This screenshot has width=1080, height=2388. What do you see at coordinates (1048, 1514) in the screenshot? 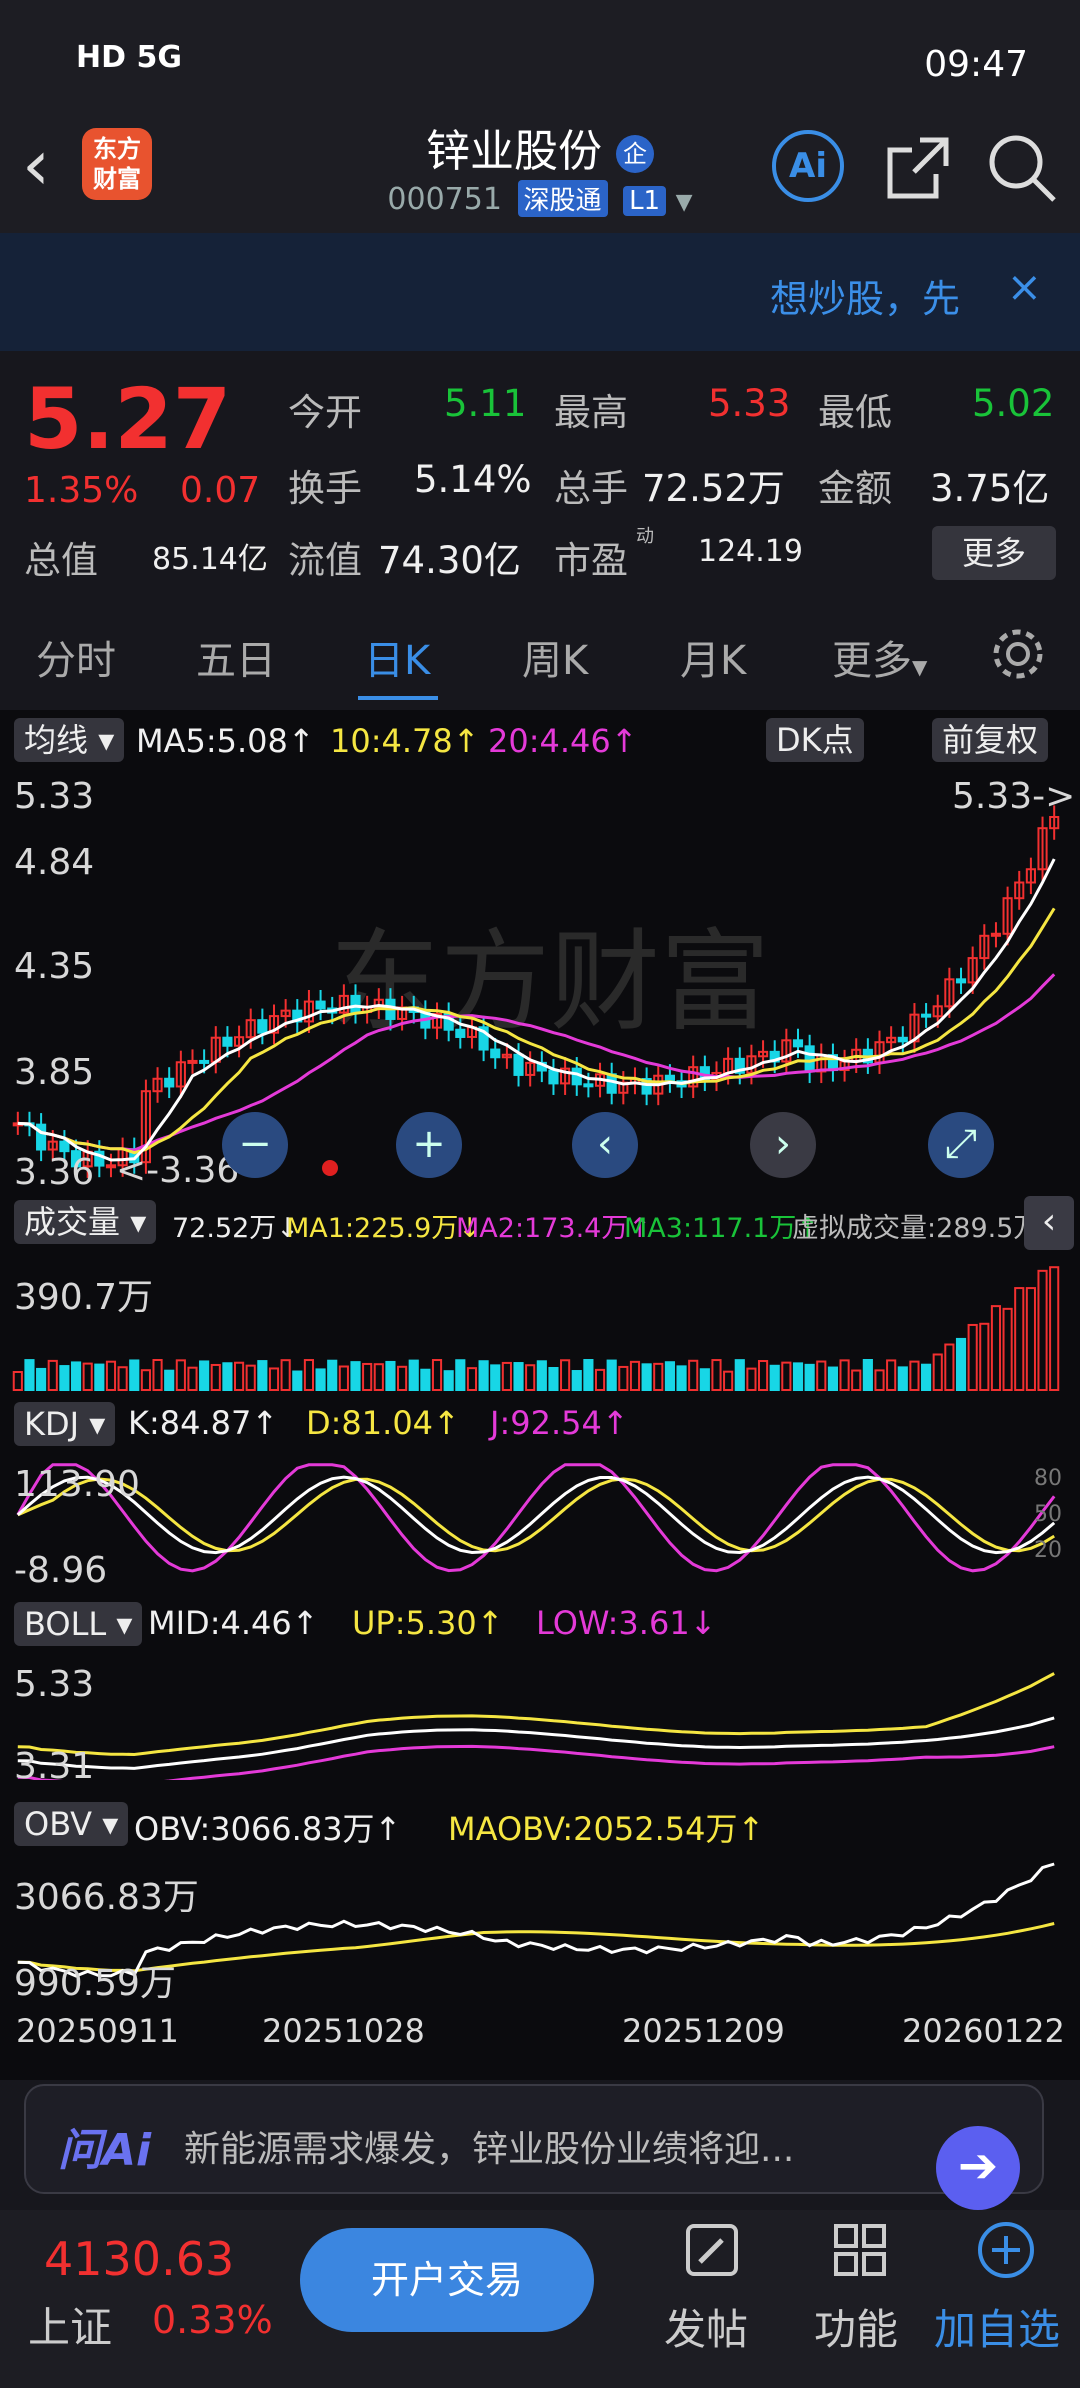
I see `kdj-ref-50: 50` at bounding box center [1048, 1514].